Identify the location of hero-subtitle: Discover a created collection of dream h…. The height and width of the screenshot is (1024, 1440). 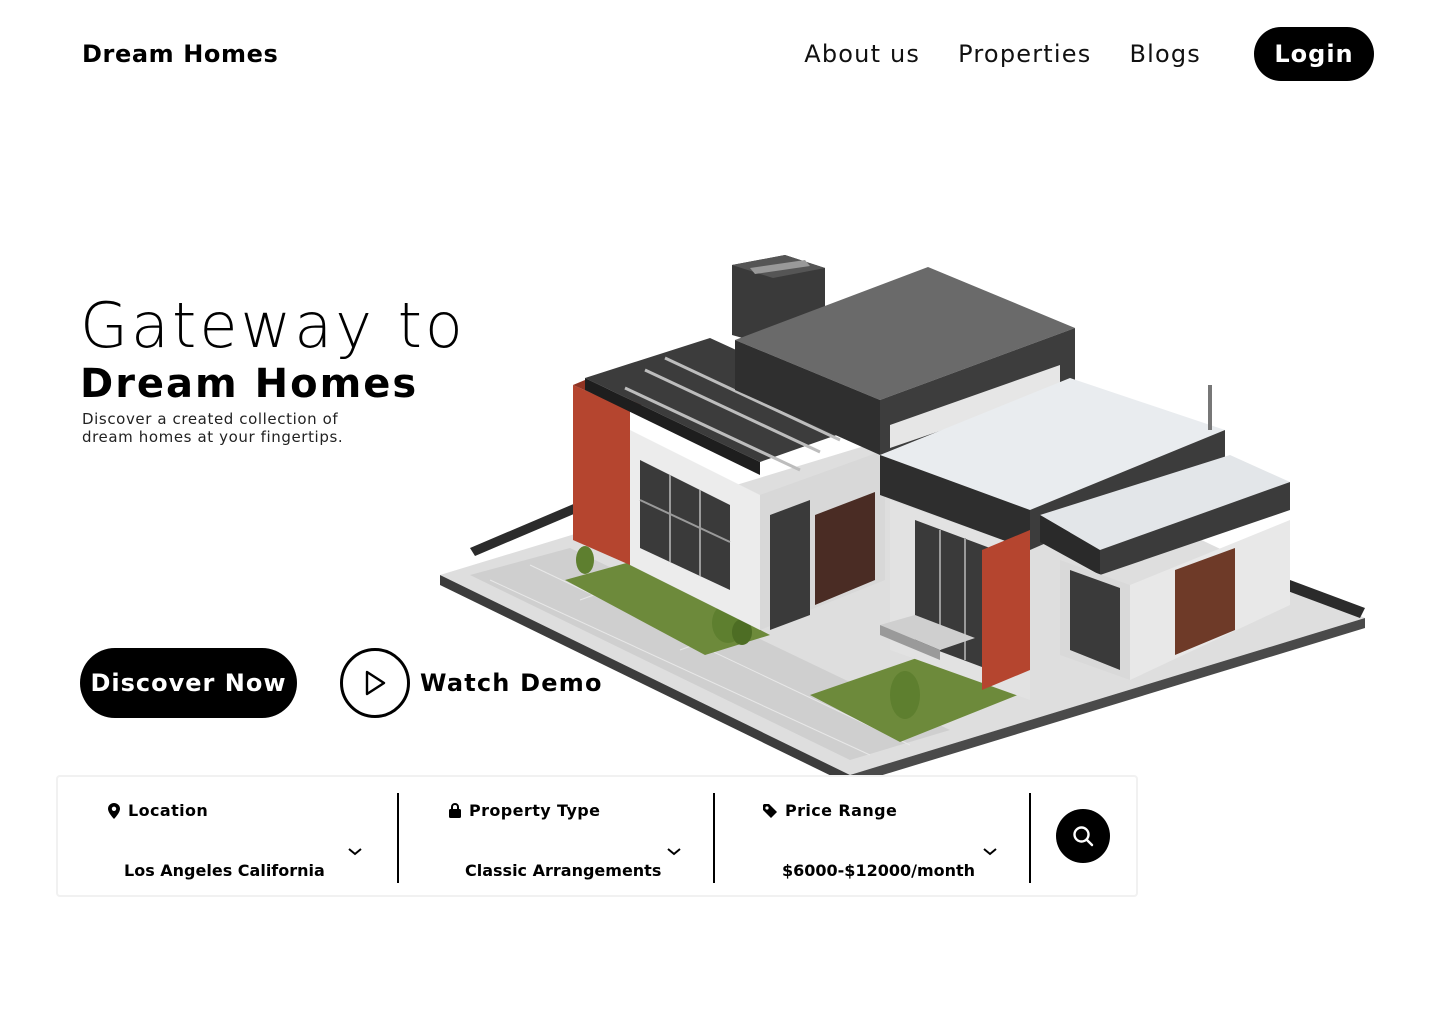
(213, 428).